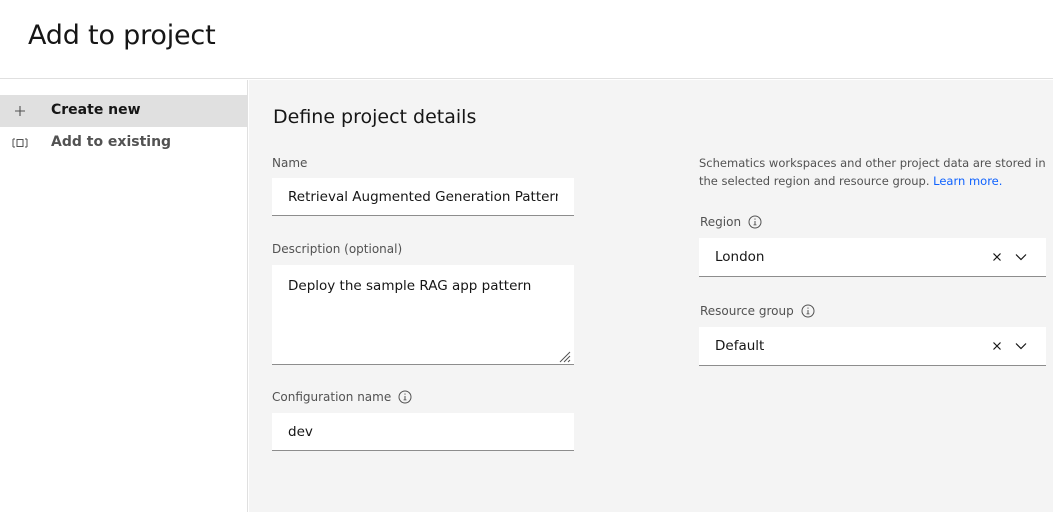 Image resolution: width=1053 pixels, height=512 pixels. Describe the element at coordinates (967, 181) in the screenshot. I see `learn-more-link: Learn more.` at that location.